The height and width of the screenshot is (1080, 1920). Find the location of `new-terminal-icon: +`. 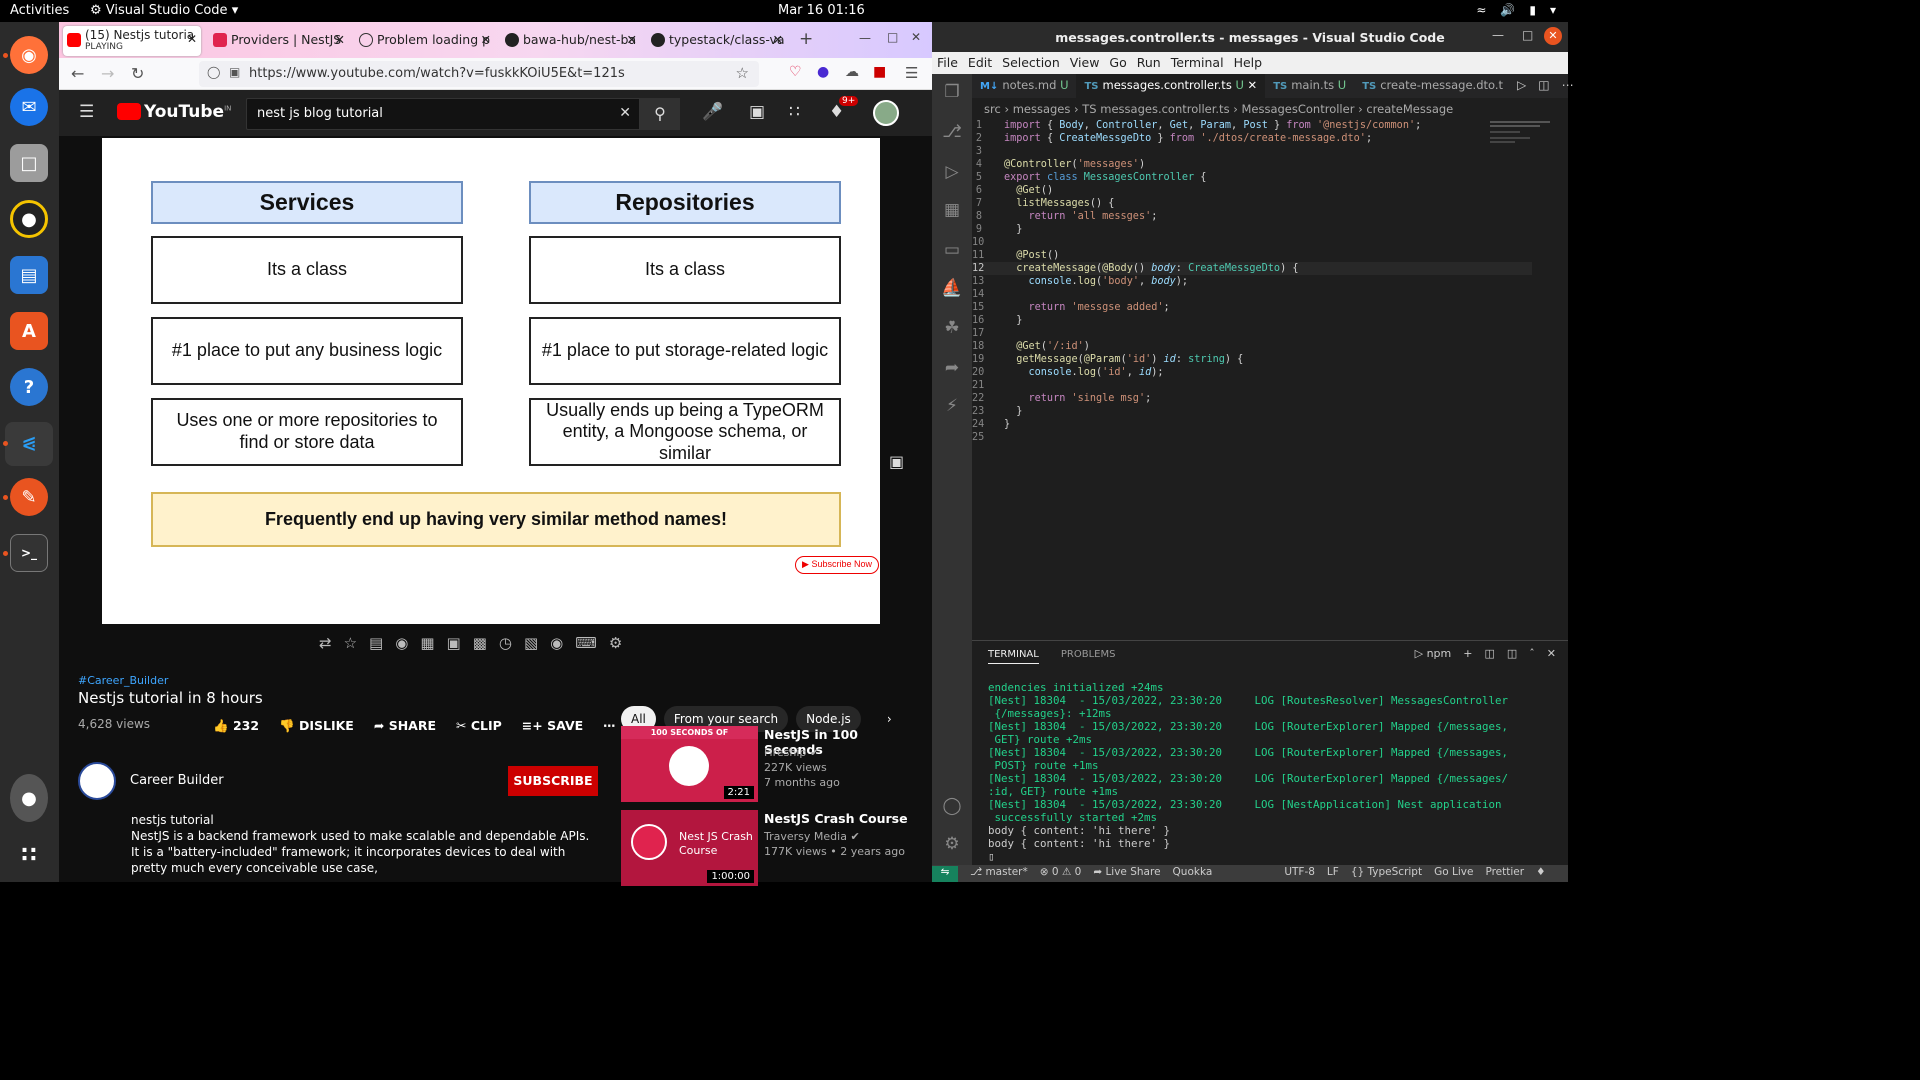

new-terminal-icon: + is located at coordinates (1467, 653).